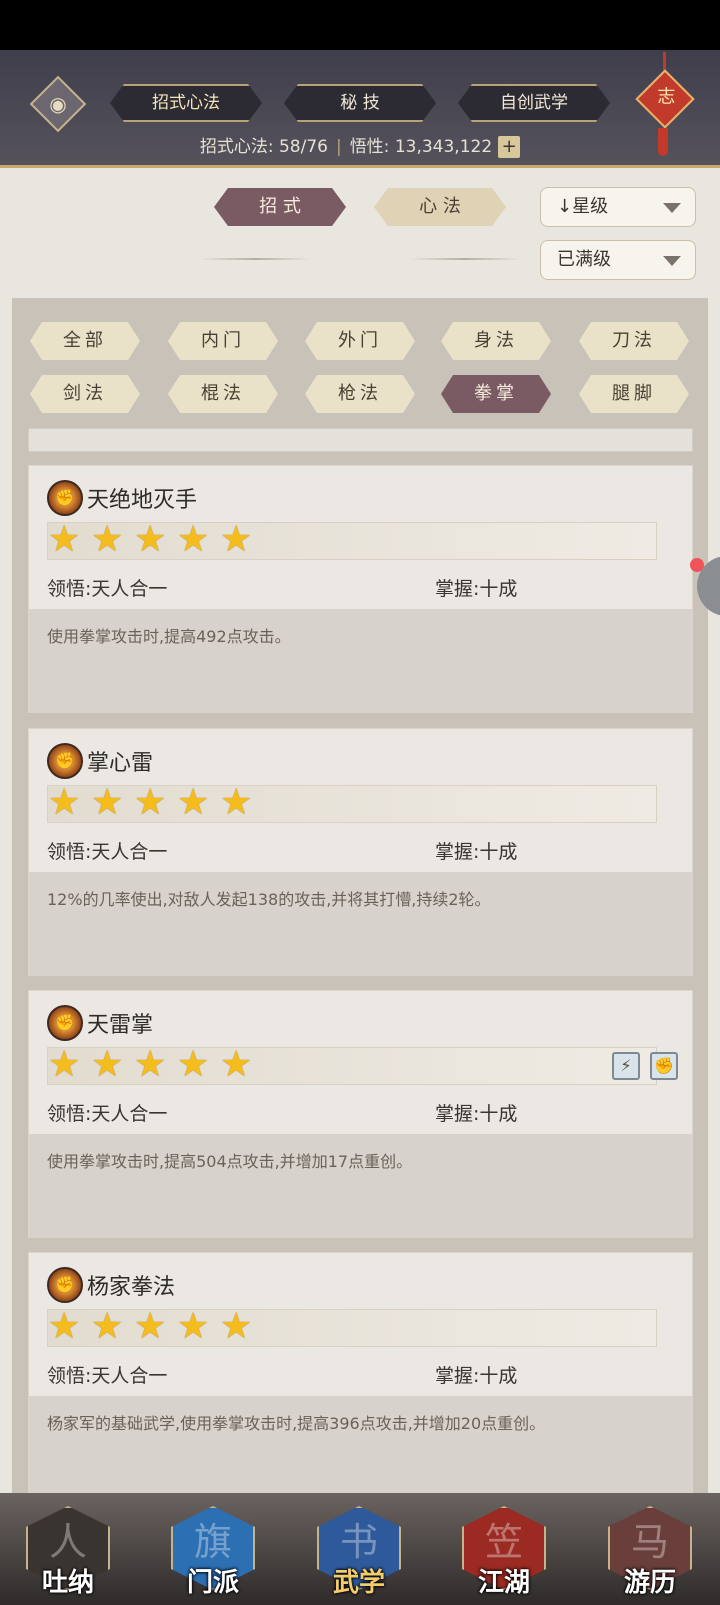 This screenshot has width=720, height=1605. Describe the element at coordinates (360, 440) in the screenshot. I see `list-header-strip` at that location.